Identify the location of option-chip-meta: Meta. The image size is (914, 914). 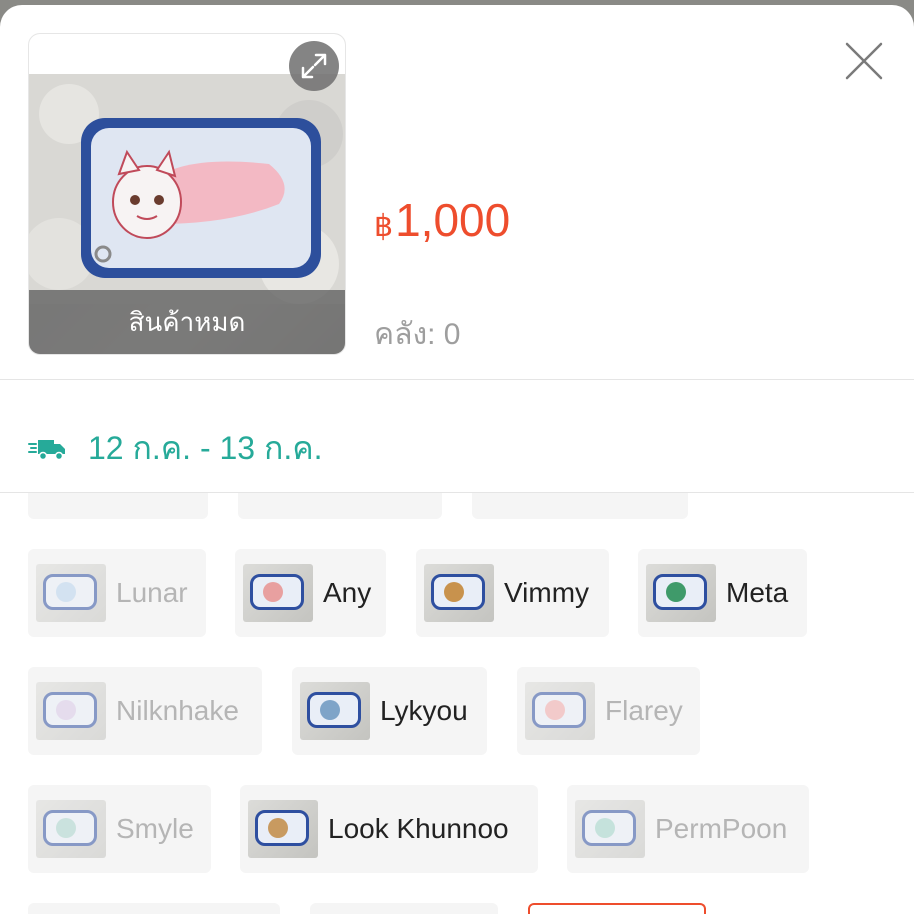
(722, 593).